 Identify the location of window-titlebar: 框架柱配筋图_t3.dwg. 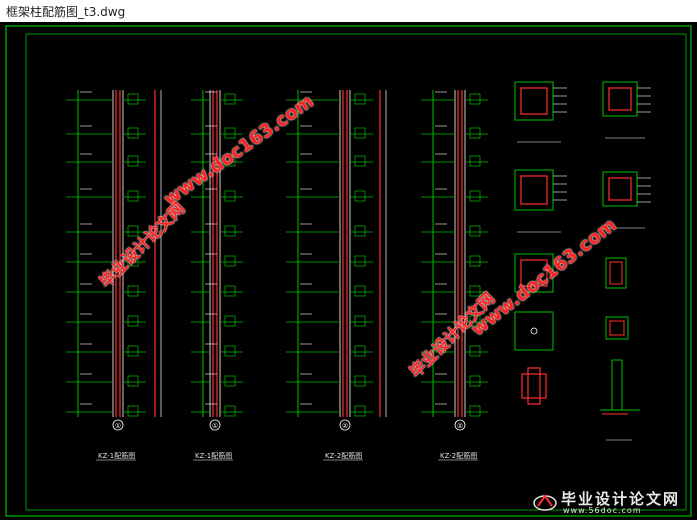
(348, 11).